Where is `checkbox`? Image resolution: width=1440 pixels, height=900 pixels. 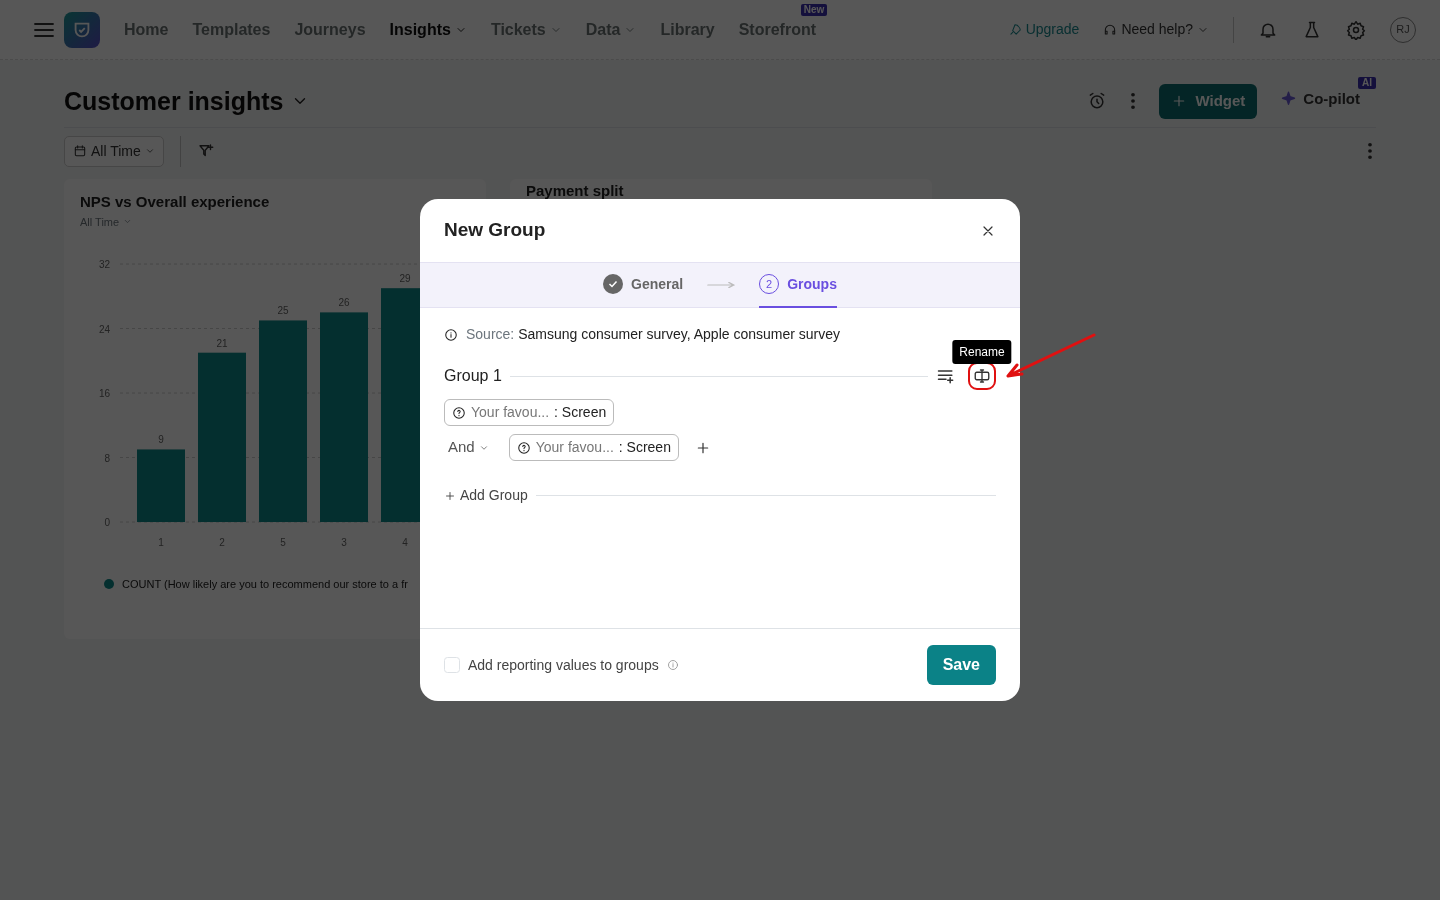
checkbox is located at coordinates (452, 665).